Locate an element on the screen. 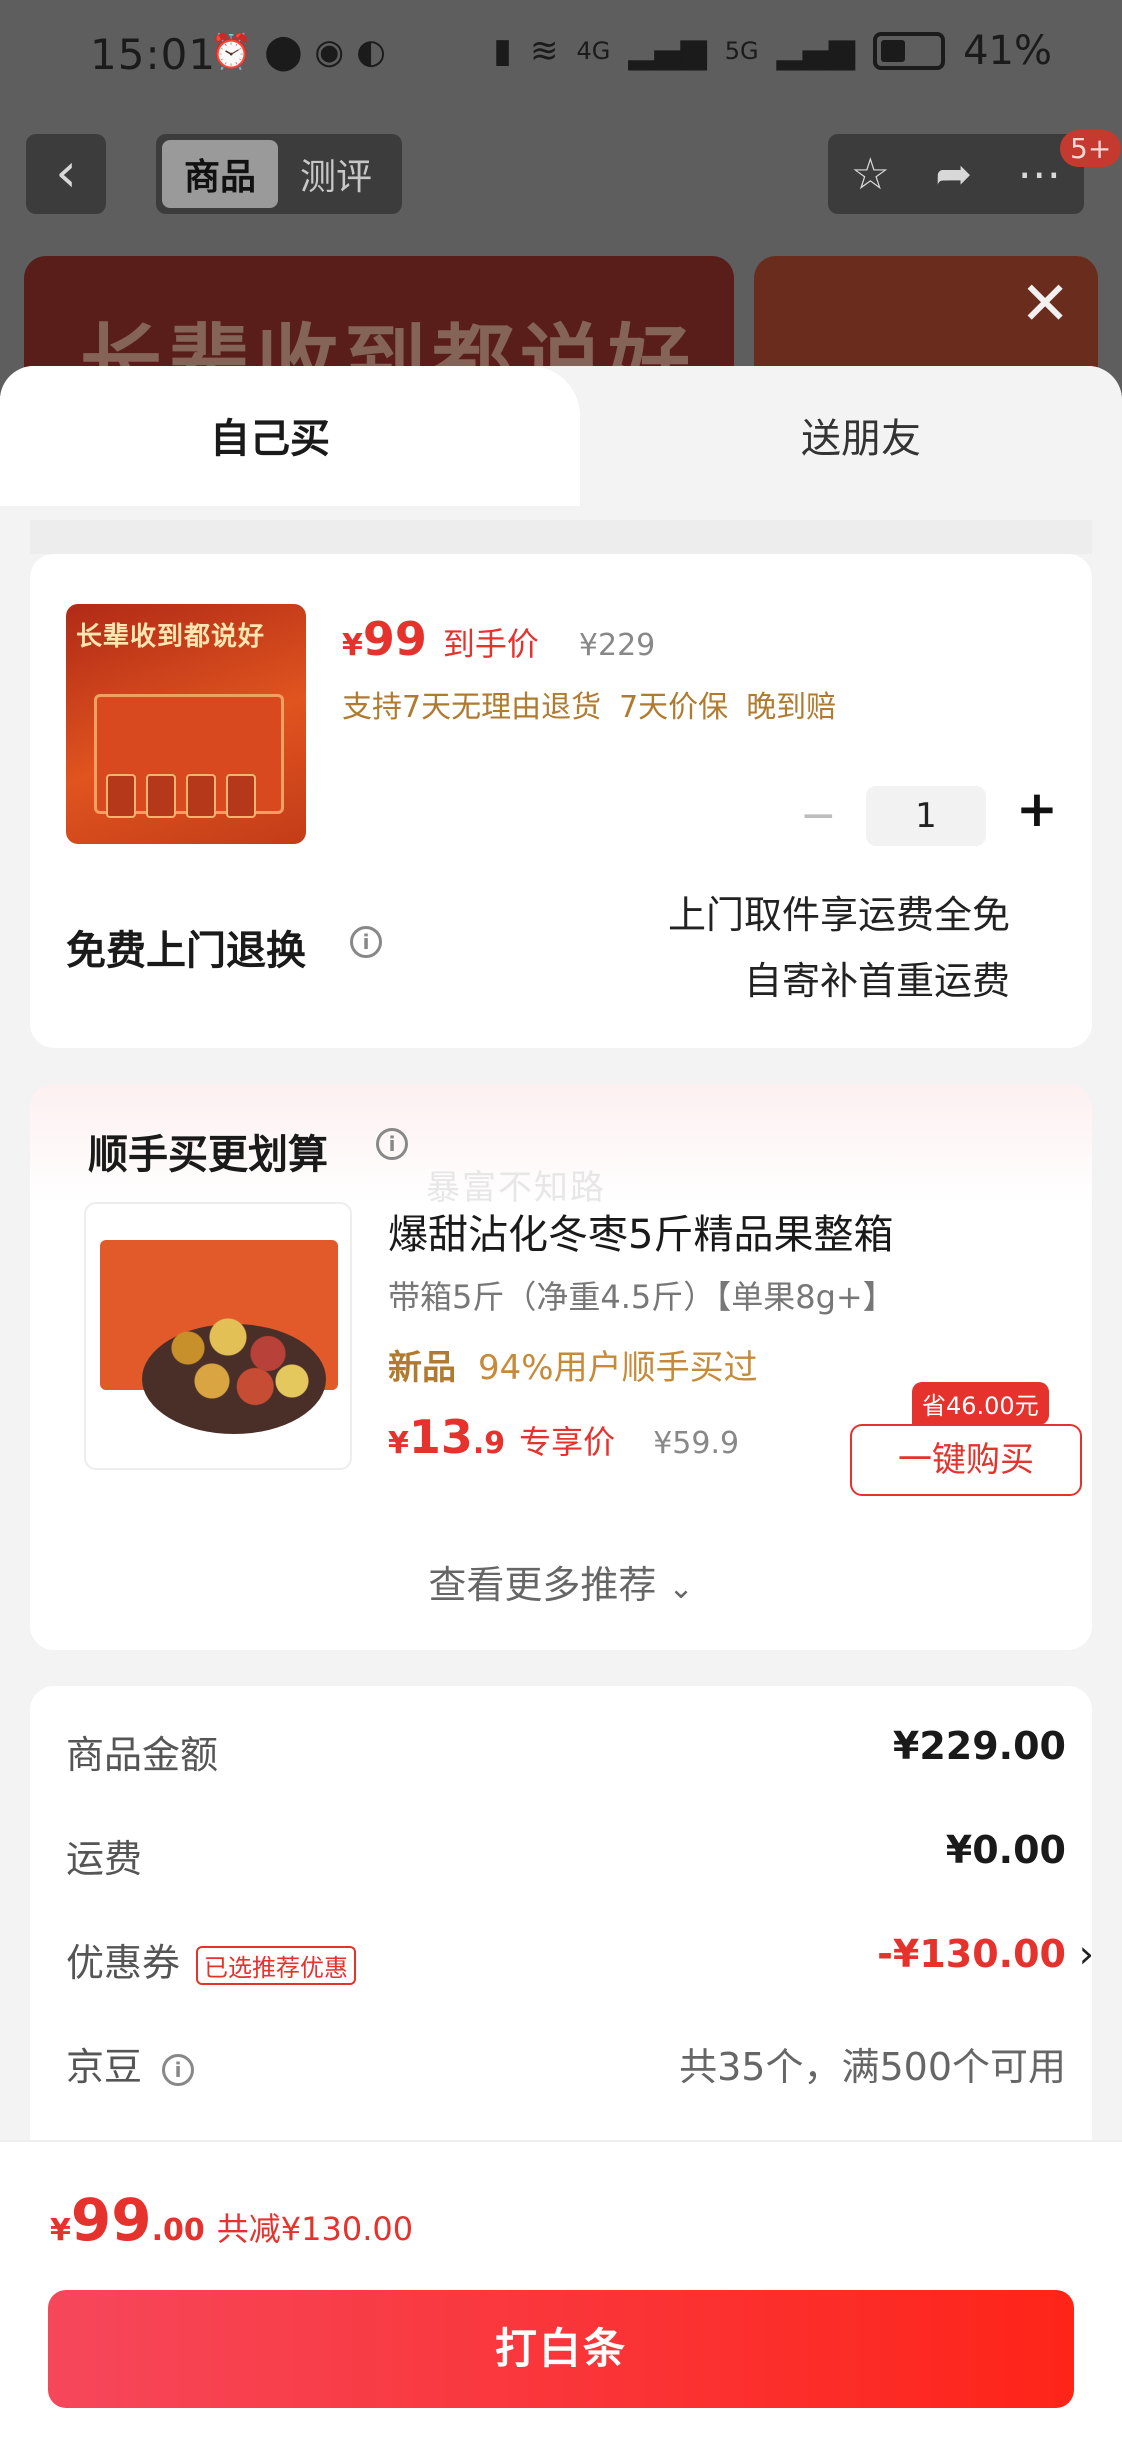 The width and height of the screenshot is (1122, 2442). goods-amount-row: 商品金额 ¥229.00 is located at coordinates (566, 1754).